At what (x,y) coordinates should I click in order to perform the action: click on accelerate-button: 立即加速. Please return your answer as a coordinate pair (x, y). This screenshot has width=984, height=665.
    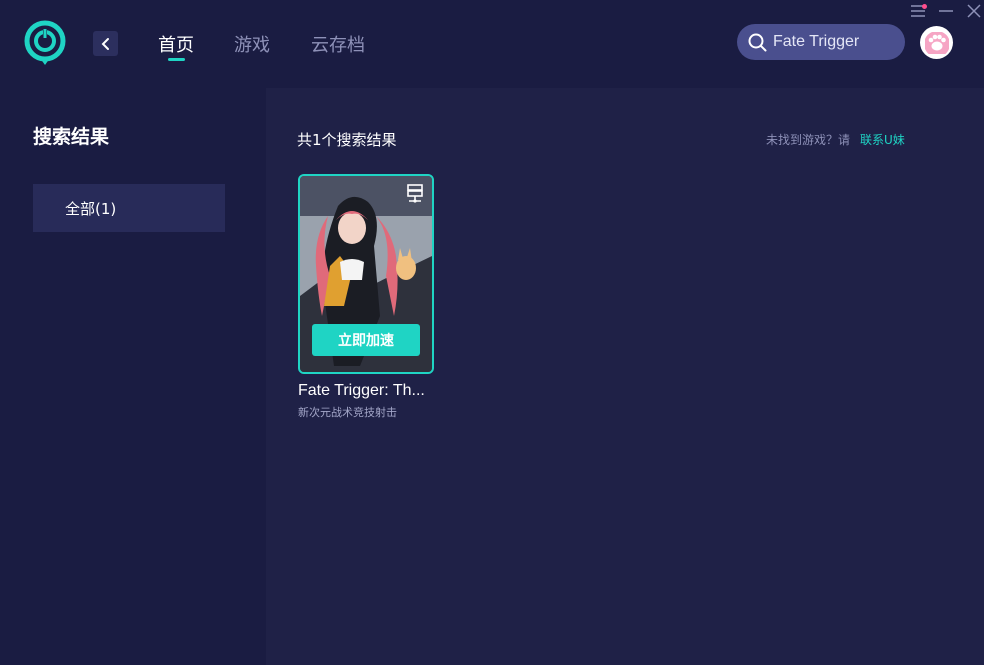
    Looking at the image, I should click on (366, 340).